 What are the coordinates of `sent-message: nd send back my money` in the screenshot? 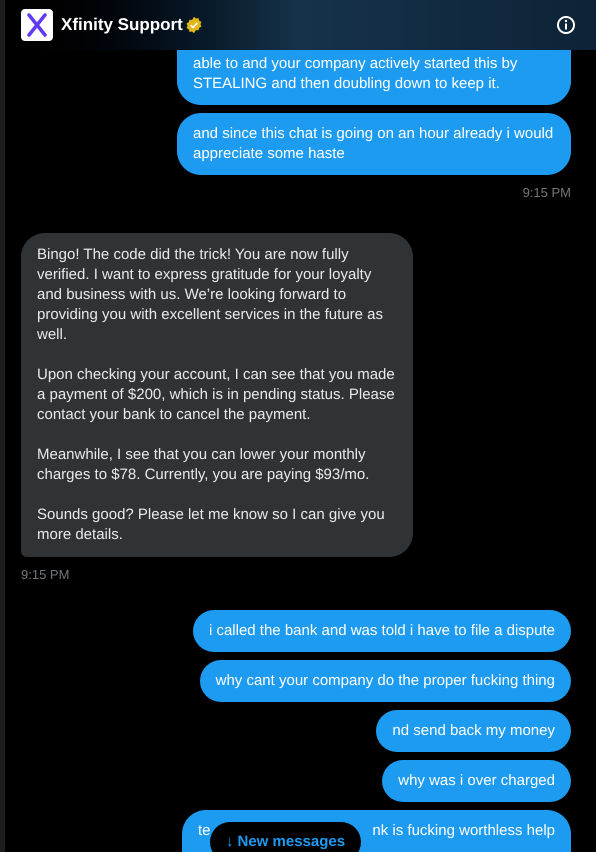 It's located at (473, 731).